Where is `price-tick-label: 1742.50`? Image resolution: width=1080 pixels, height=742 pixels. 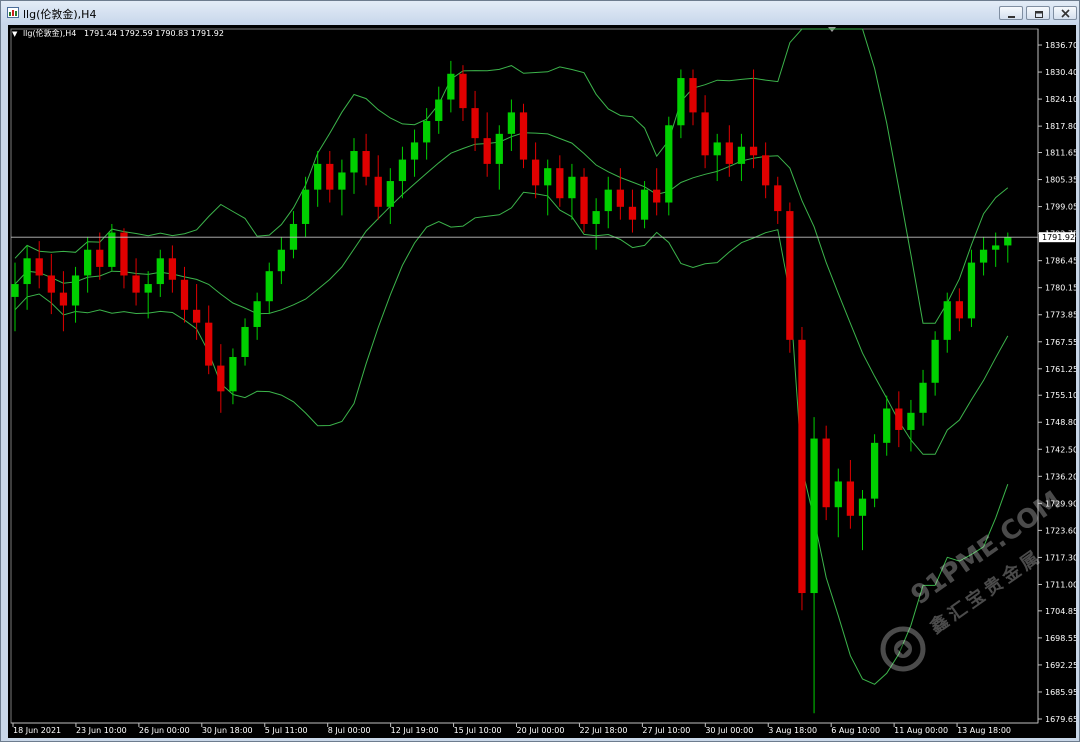 price-tick-label: 1742.50 is located at coordinates (1060, 449).